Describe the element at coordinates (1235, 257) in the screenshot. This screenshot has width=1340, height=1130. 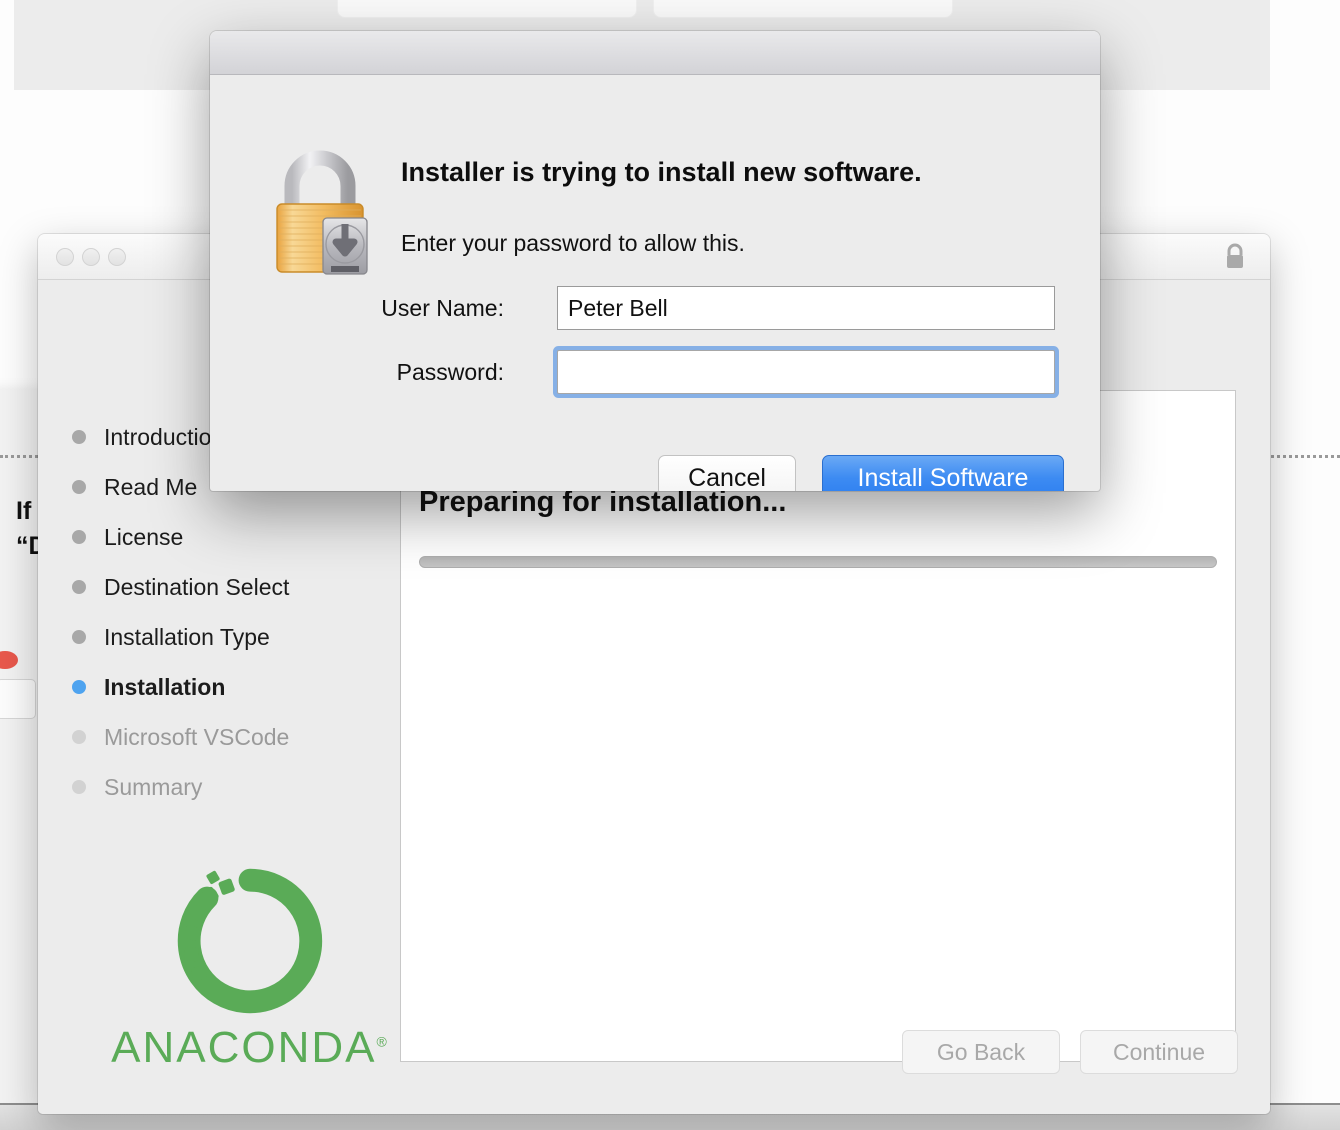
I see `lock-icon` at that location.